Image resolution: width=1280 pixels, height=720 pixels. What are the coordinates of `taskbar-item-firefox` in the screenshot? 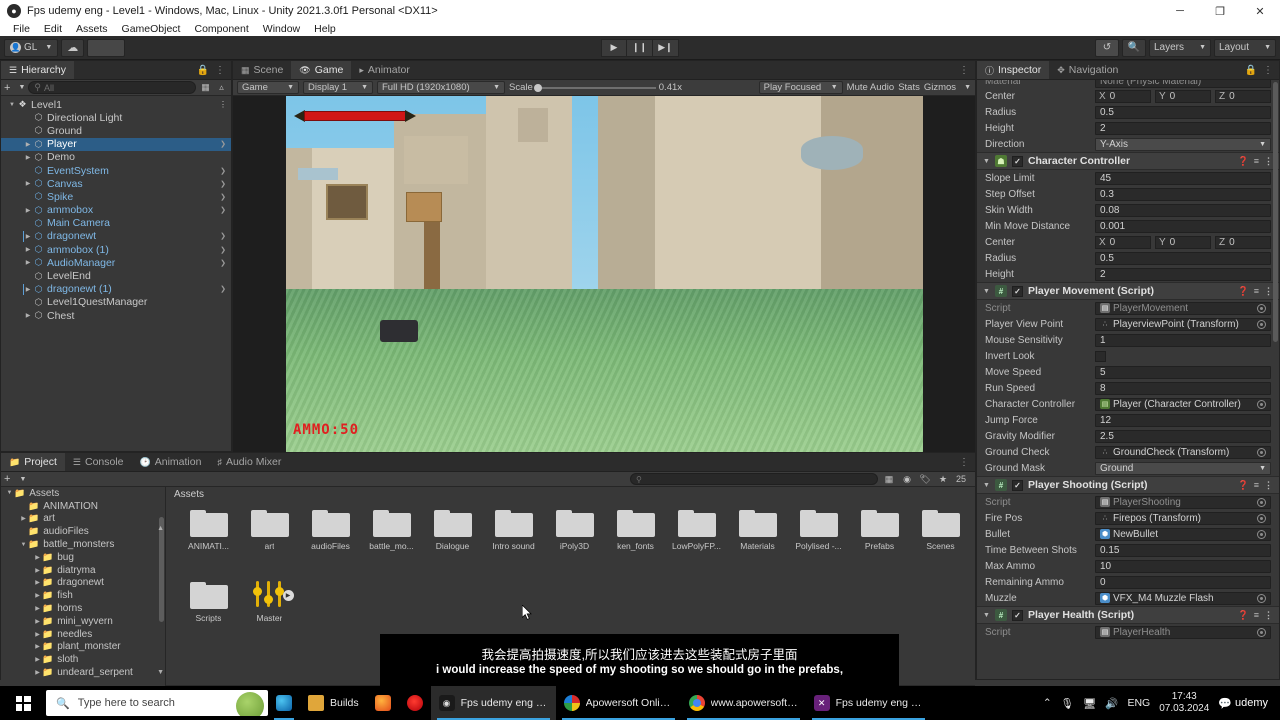 It's located at (383, 703).